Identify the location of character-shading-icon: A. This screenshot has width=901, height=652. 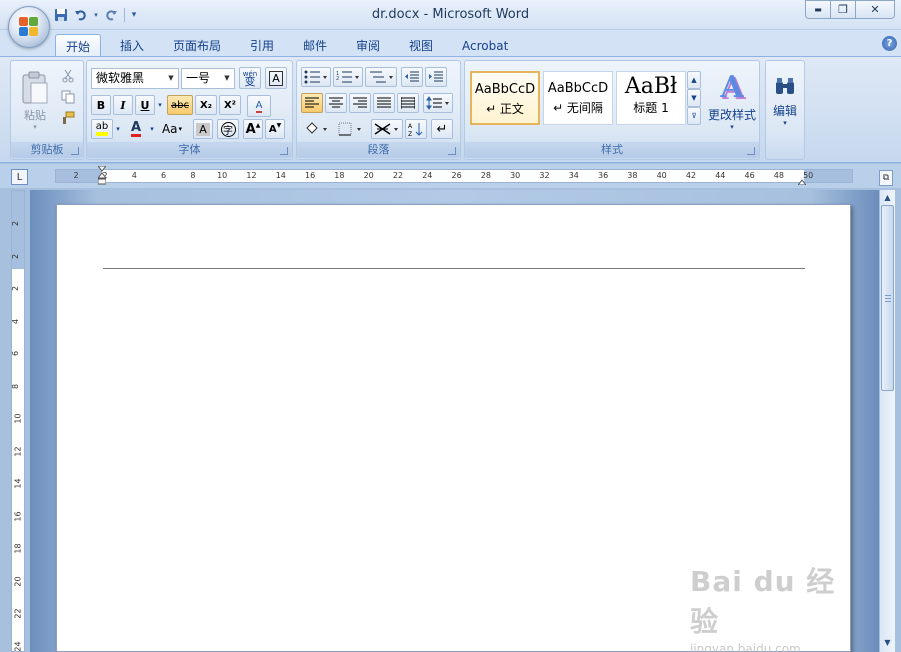
(203, 129).